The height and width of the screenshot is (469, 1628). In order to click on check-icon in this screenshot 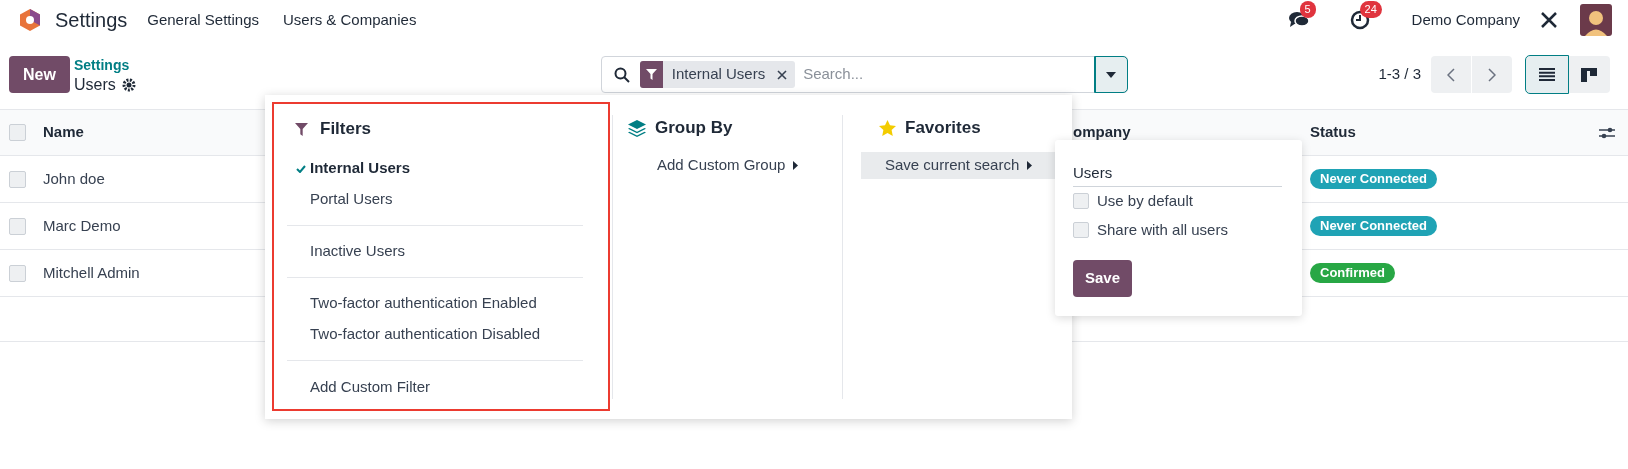, I will do `click(301, 168)`.